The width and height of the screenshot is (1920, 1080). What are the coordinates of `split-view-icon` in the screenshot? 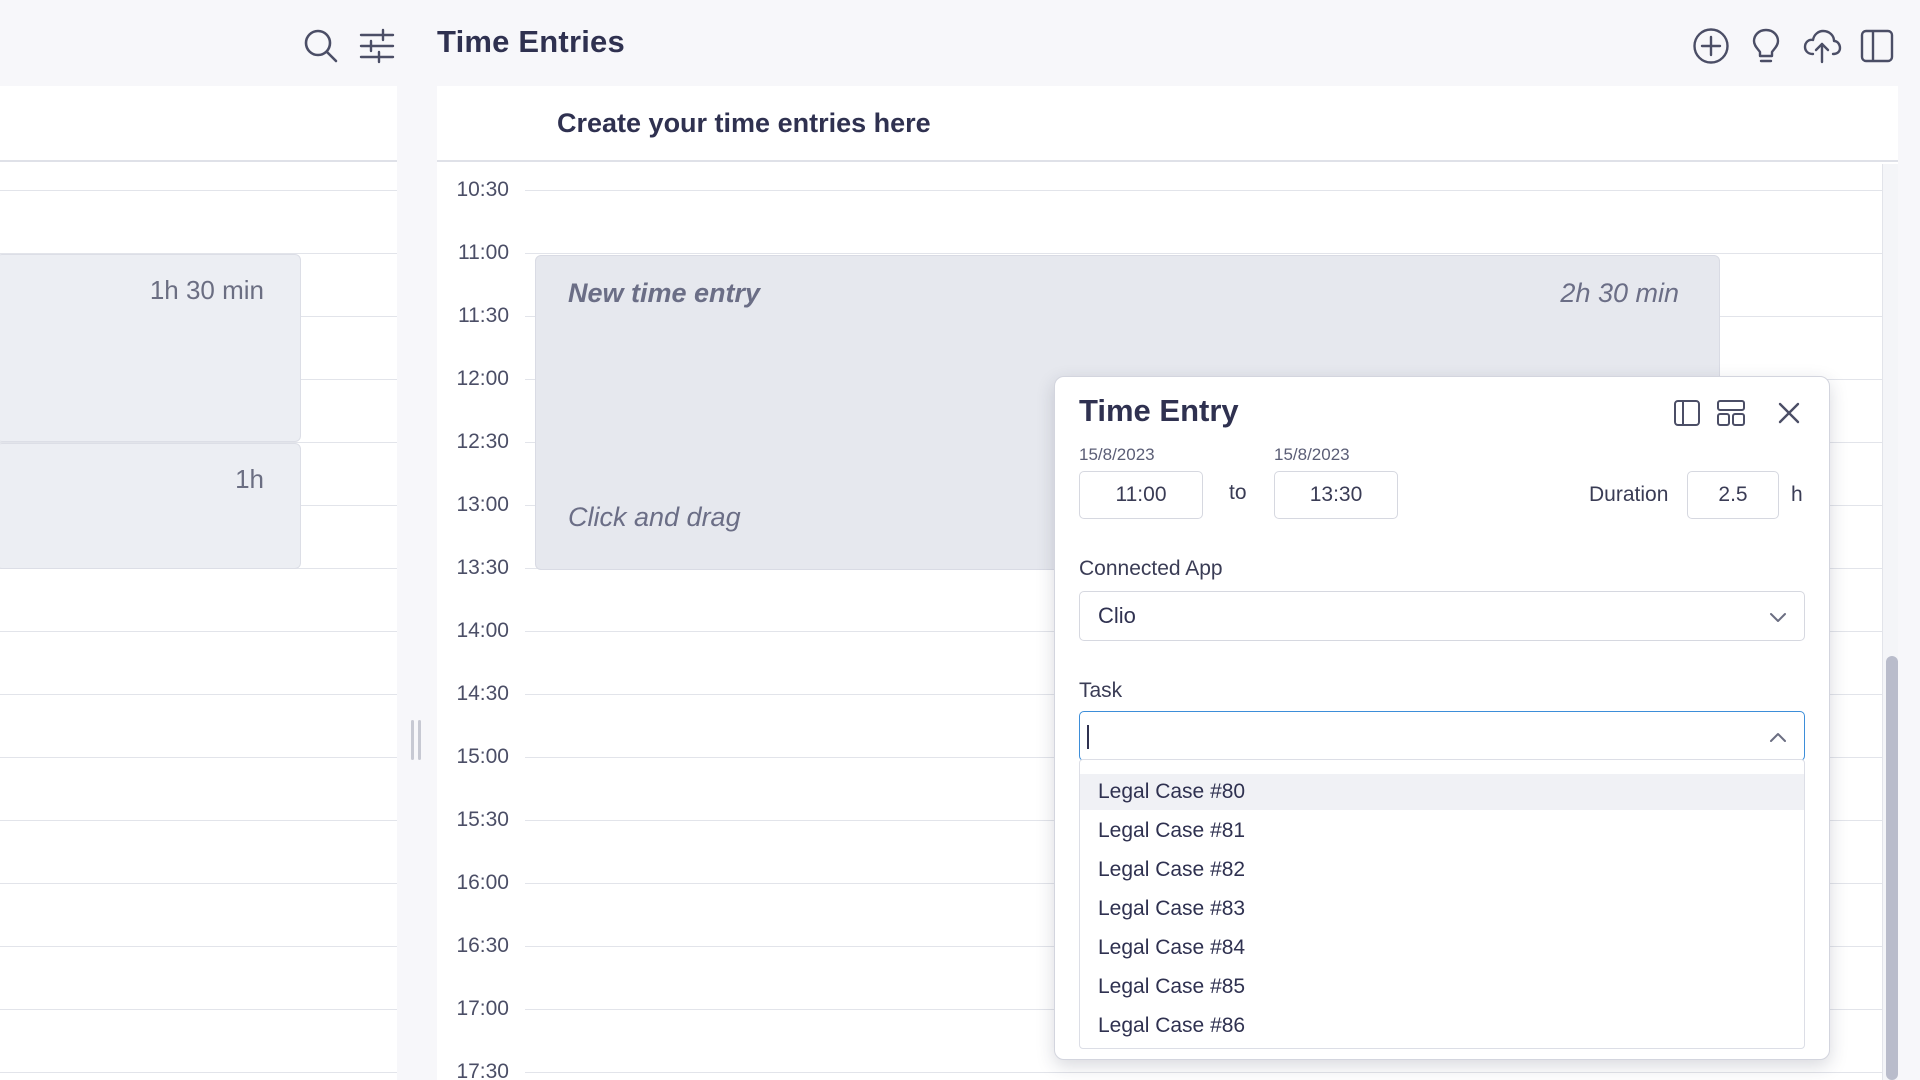 It's located at (1687, 413).